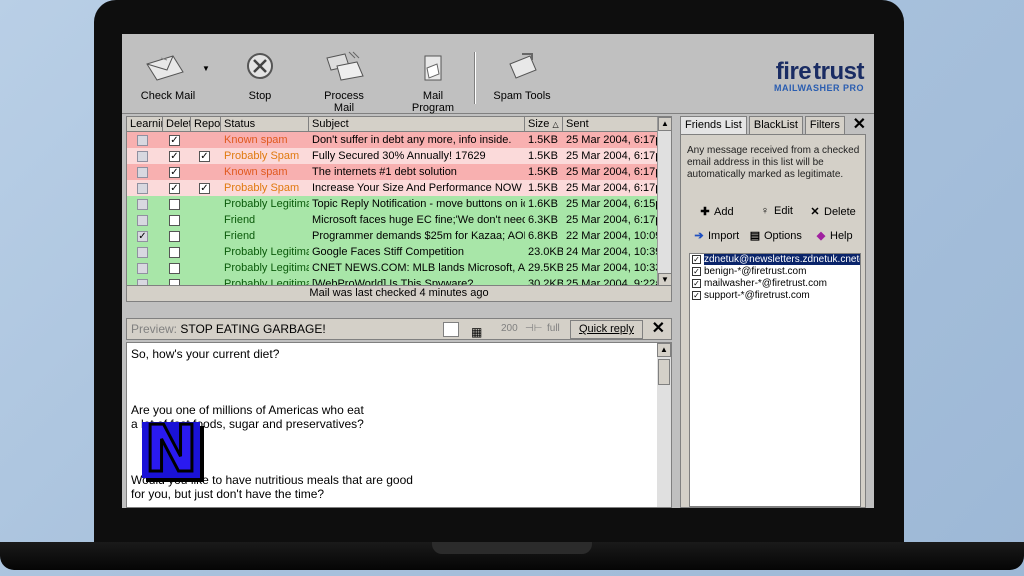 Image resolution: width=1024 pixels, height=576 pixels. What do you see at coordinates (819, 75) in the screenshot?
I see `firetrust-logo: firetrust MAILWASHER PRO` at bounding box center [819, 75].